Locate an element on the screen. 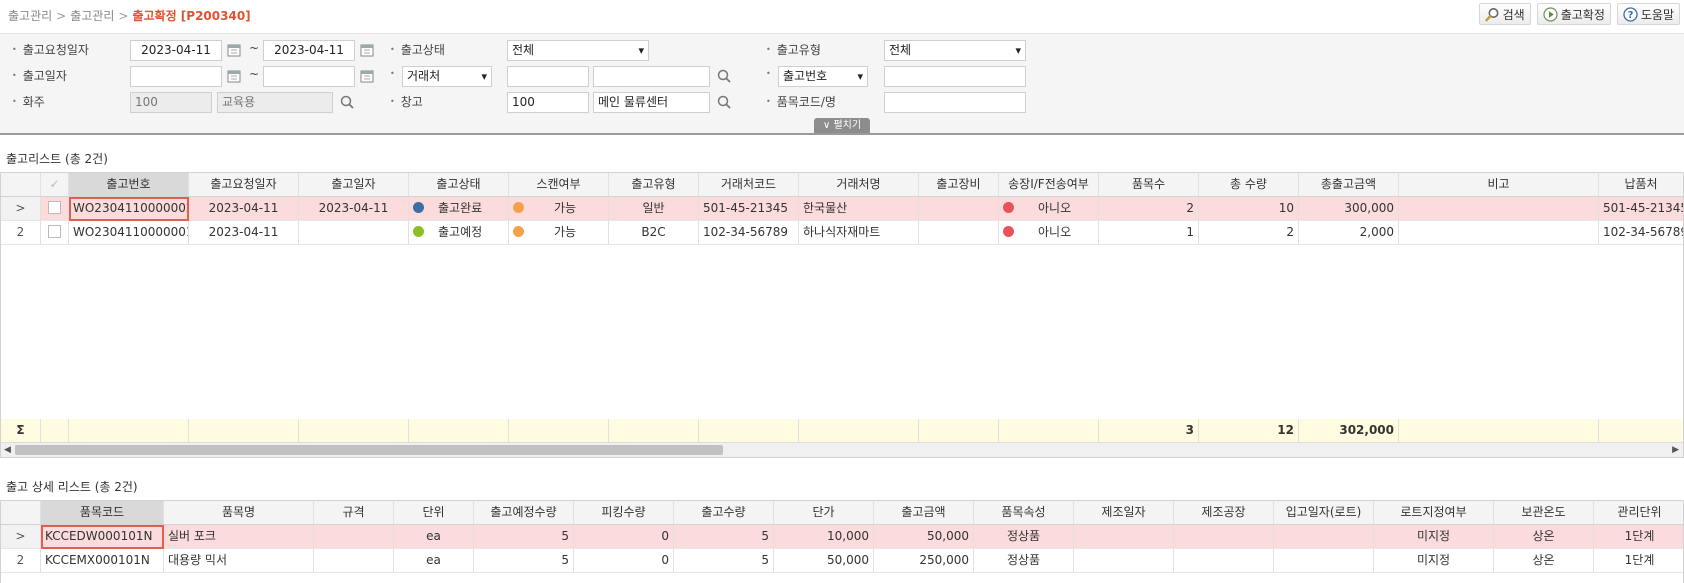 This screenshot has width=1684, height=583. scroll-left-icon: ◀ is located at coordinates (7, 450).